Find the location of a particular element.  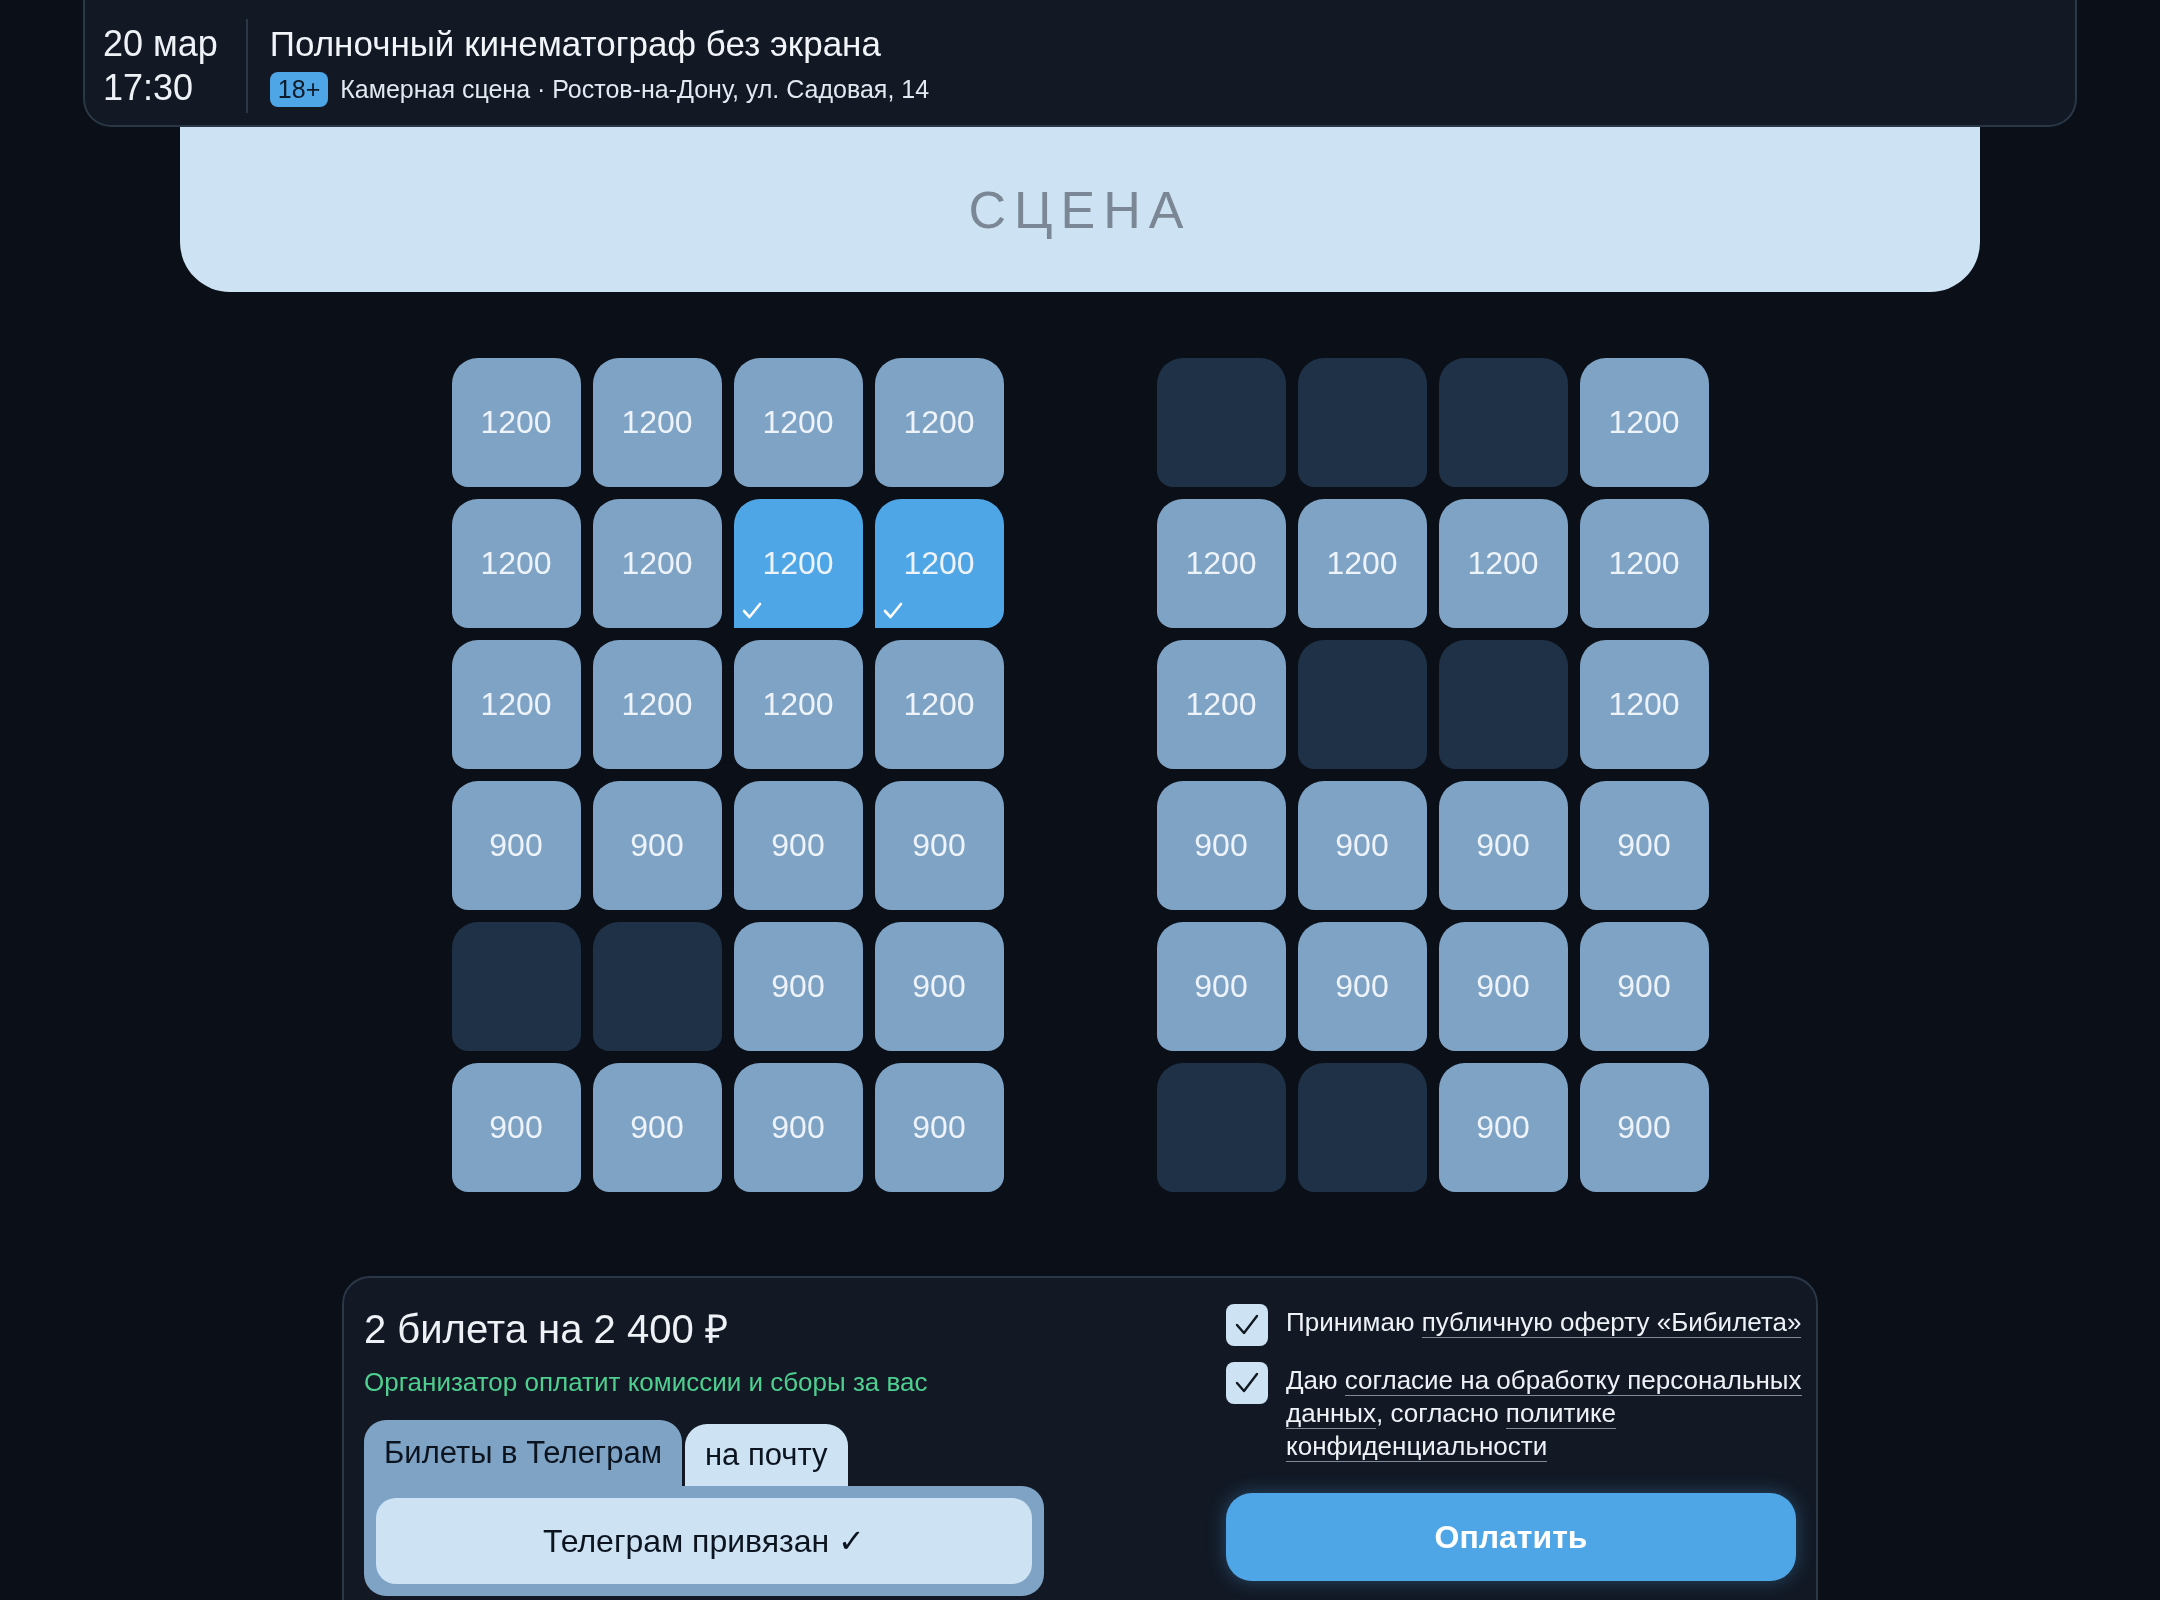

venue-text: Камерная сцена · Ростов-на-Дону, ул. Садовая, 14 is located at coordinates (635, 89).